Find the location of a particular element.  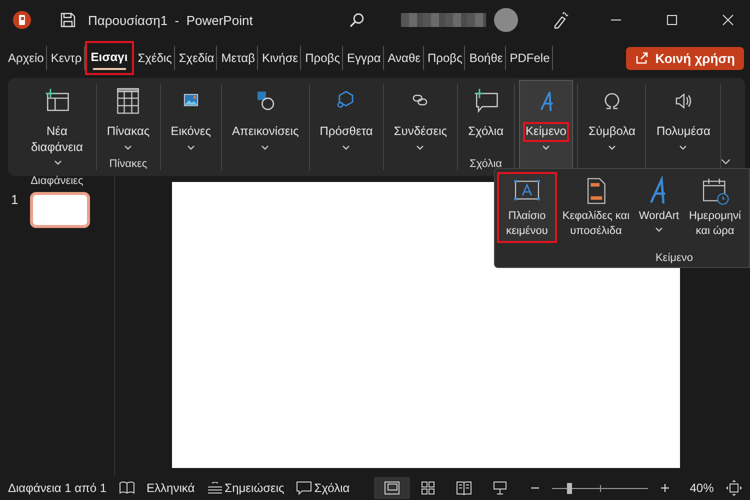

share-icon is located at coordinates (642, 58).